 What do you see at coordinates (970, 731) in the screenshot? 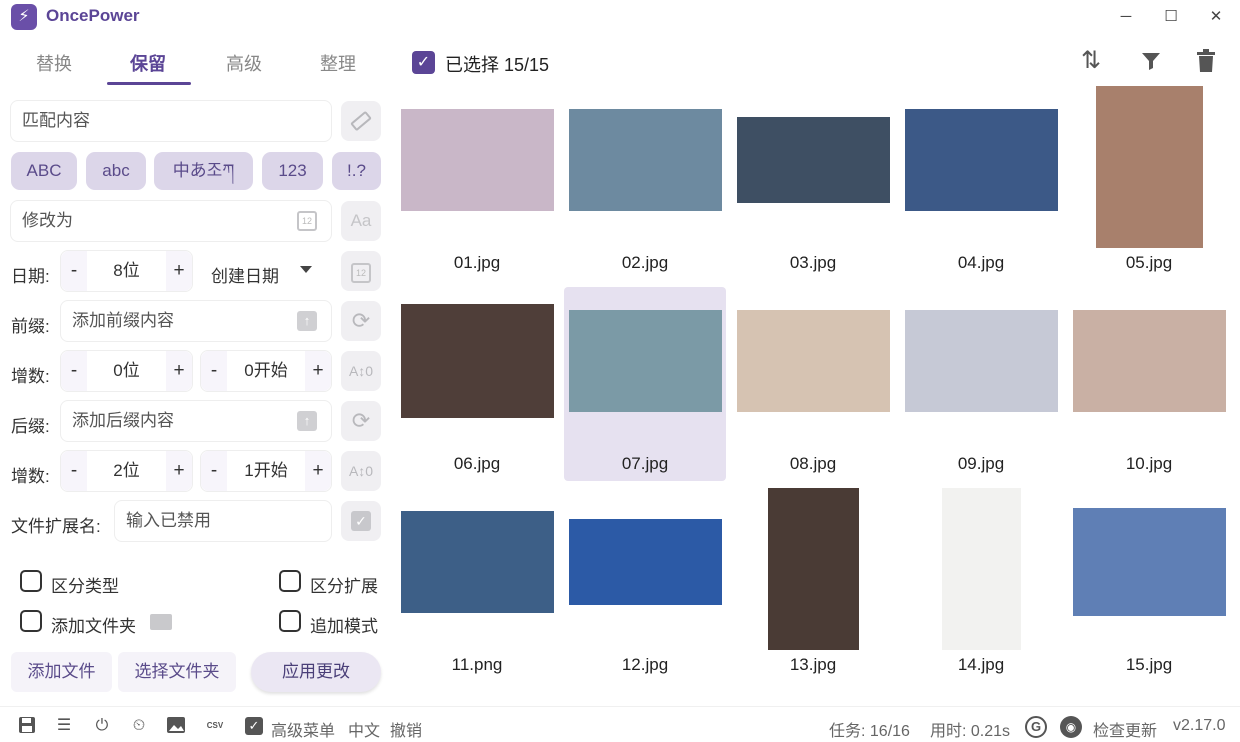
I see `elapsed-time: 用时: 0.21s` at bounding box center [970, 731].